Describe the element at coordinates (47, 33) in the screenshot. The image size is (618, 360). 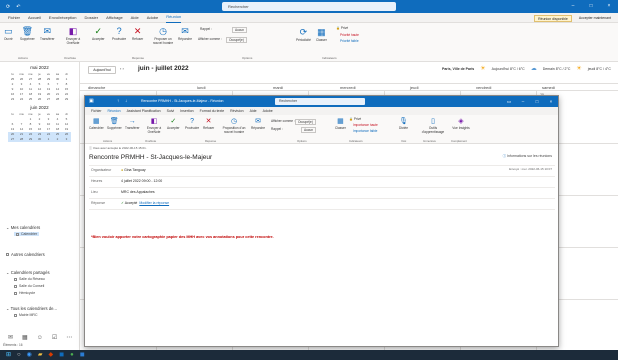
I see `forward-button: ✉ Transférer` at that location.